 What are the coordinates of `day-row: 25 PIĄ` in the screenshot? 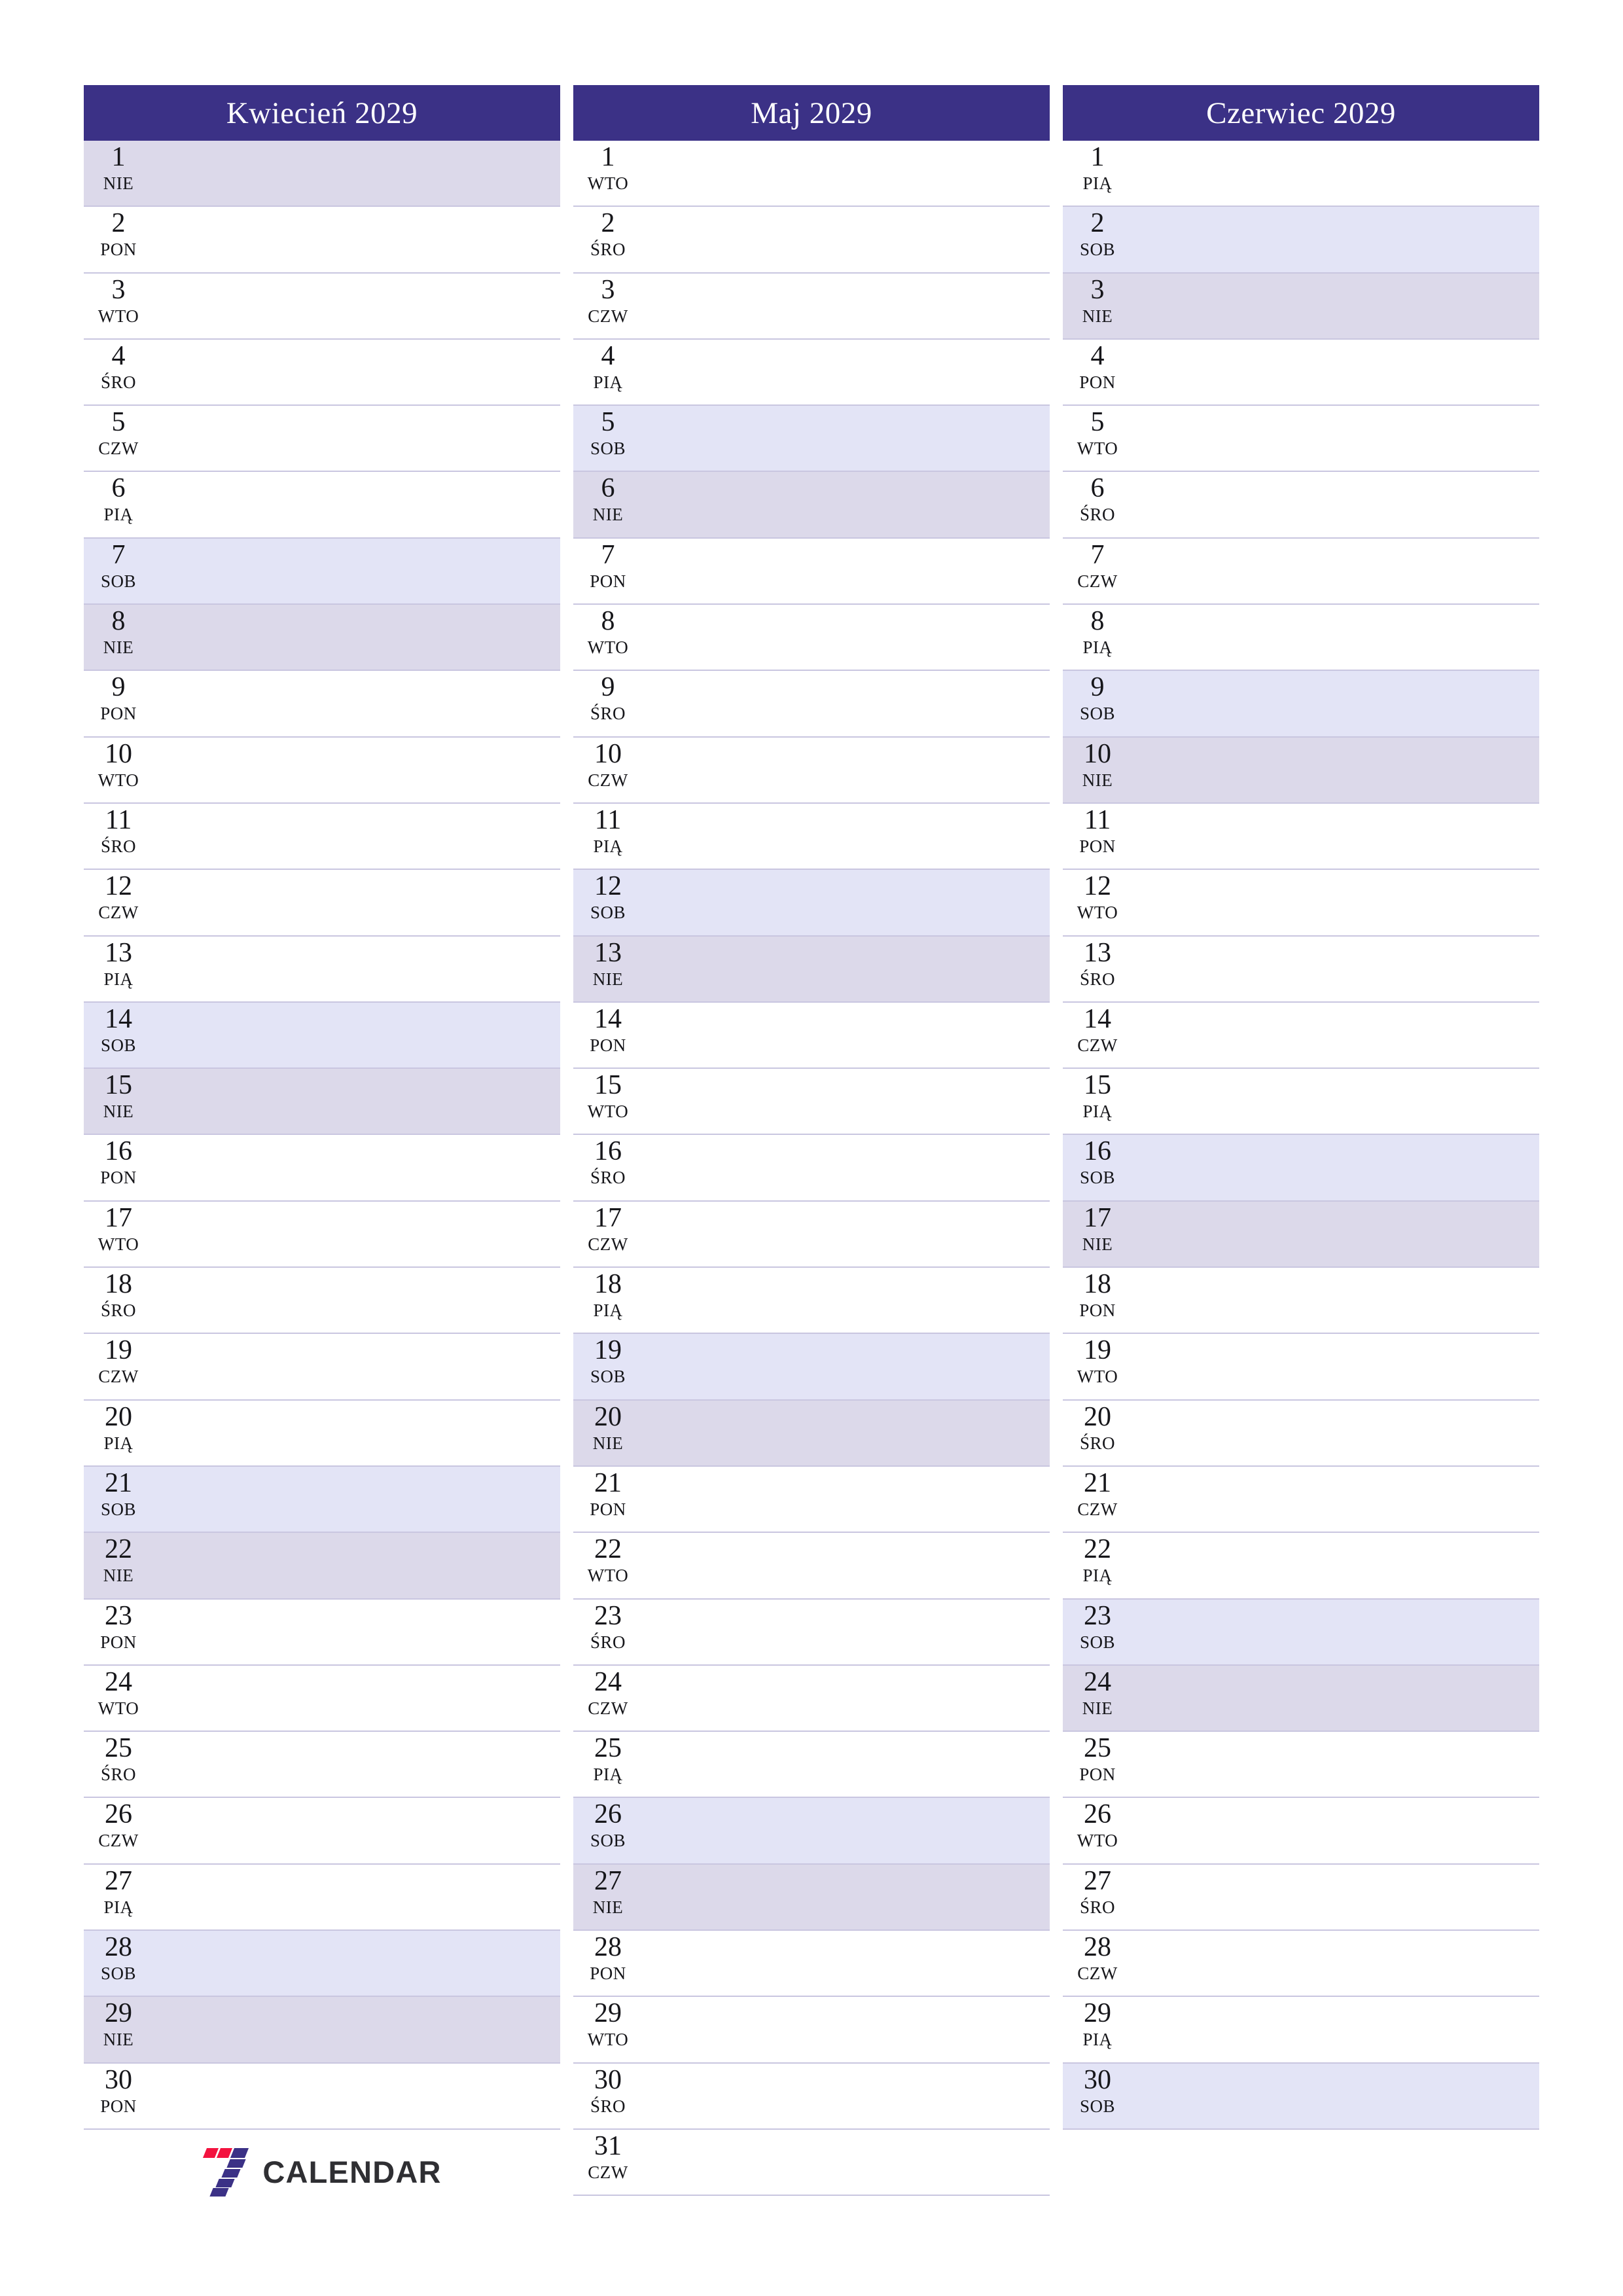 It's located at (811, 1765).